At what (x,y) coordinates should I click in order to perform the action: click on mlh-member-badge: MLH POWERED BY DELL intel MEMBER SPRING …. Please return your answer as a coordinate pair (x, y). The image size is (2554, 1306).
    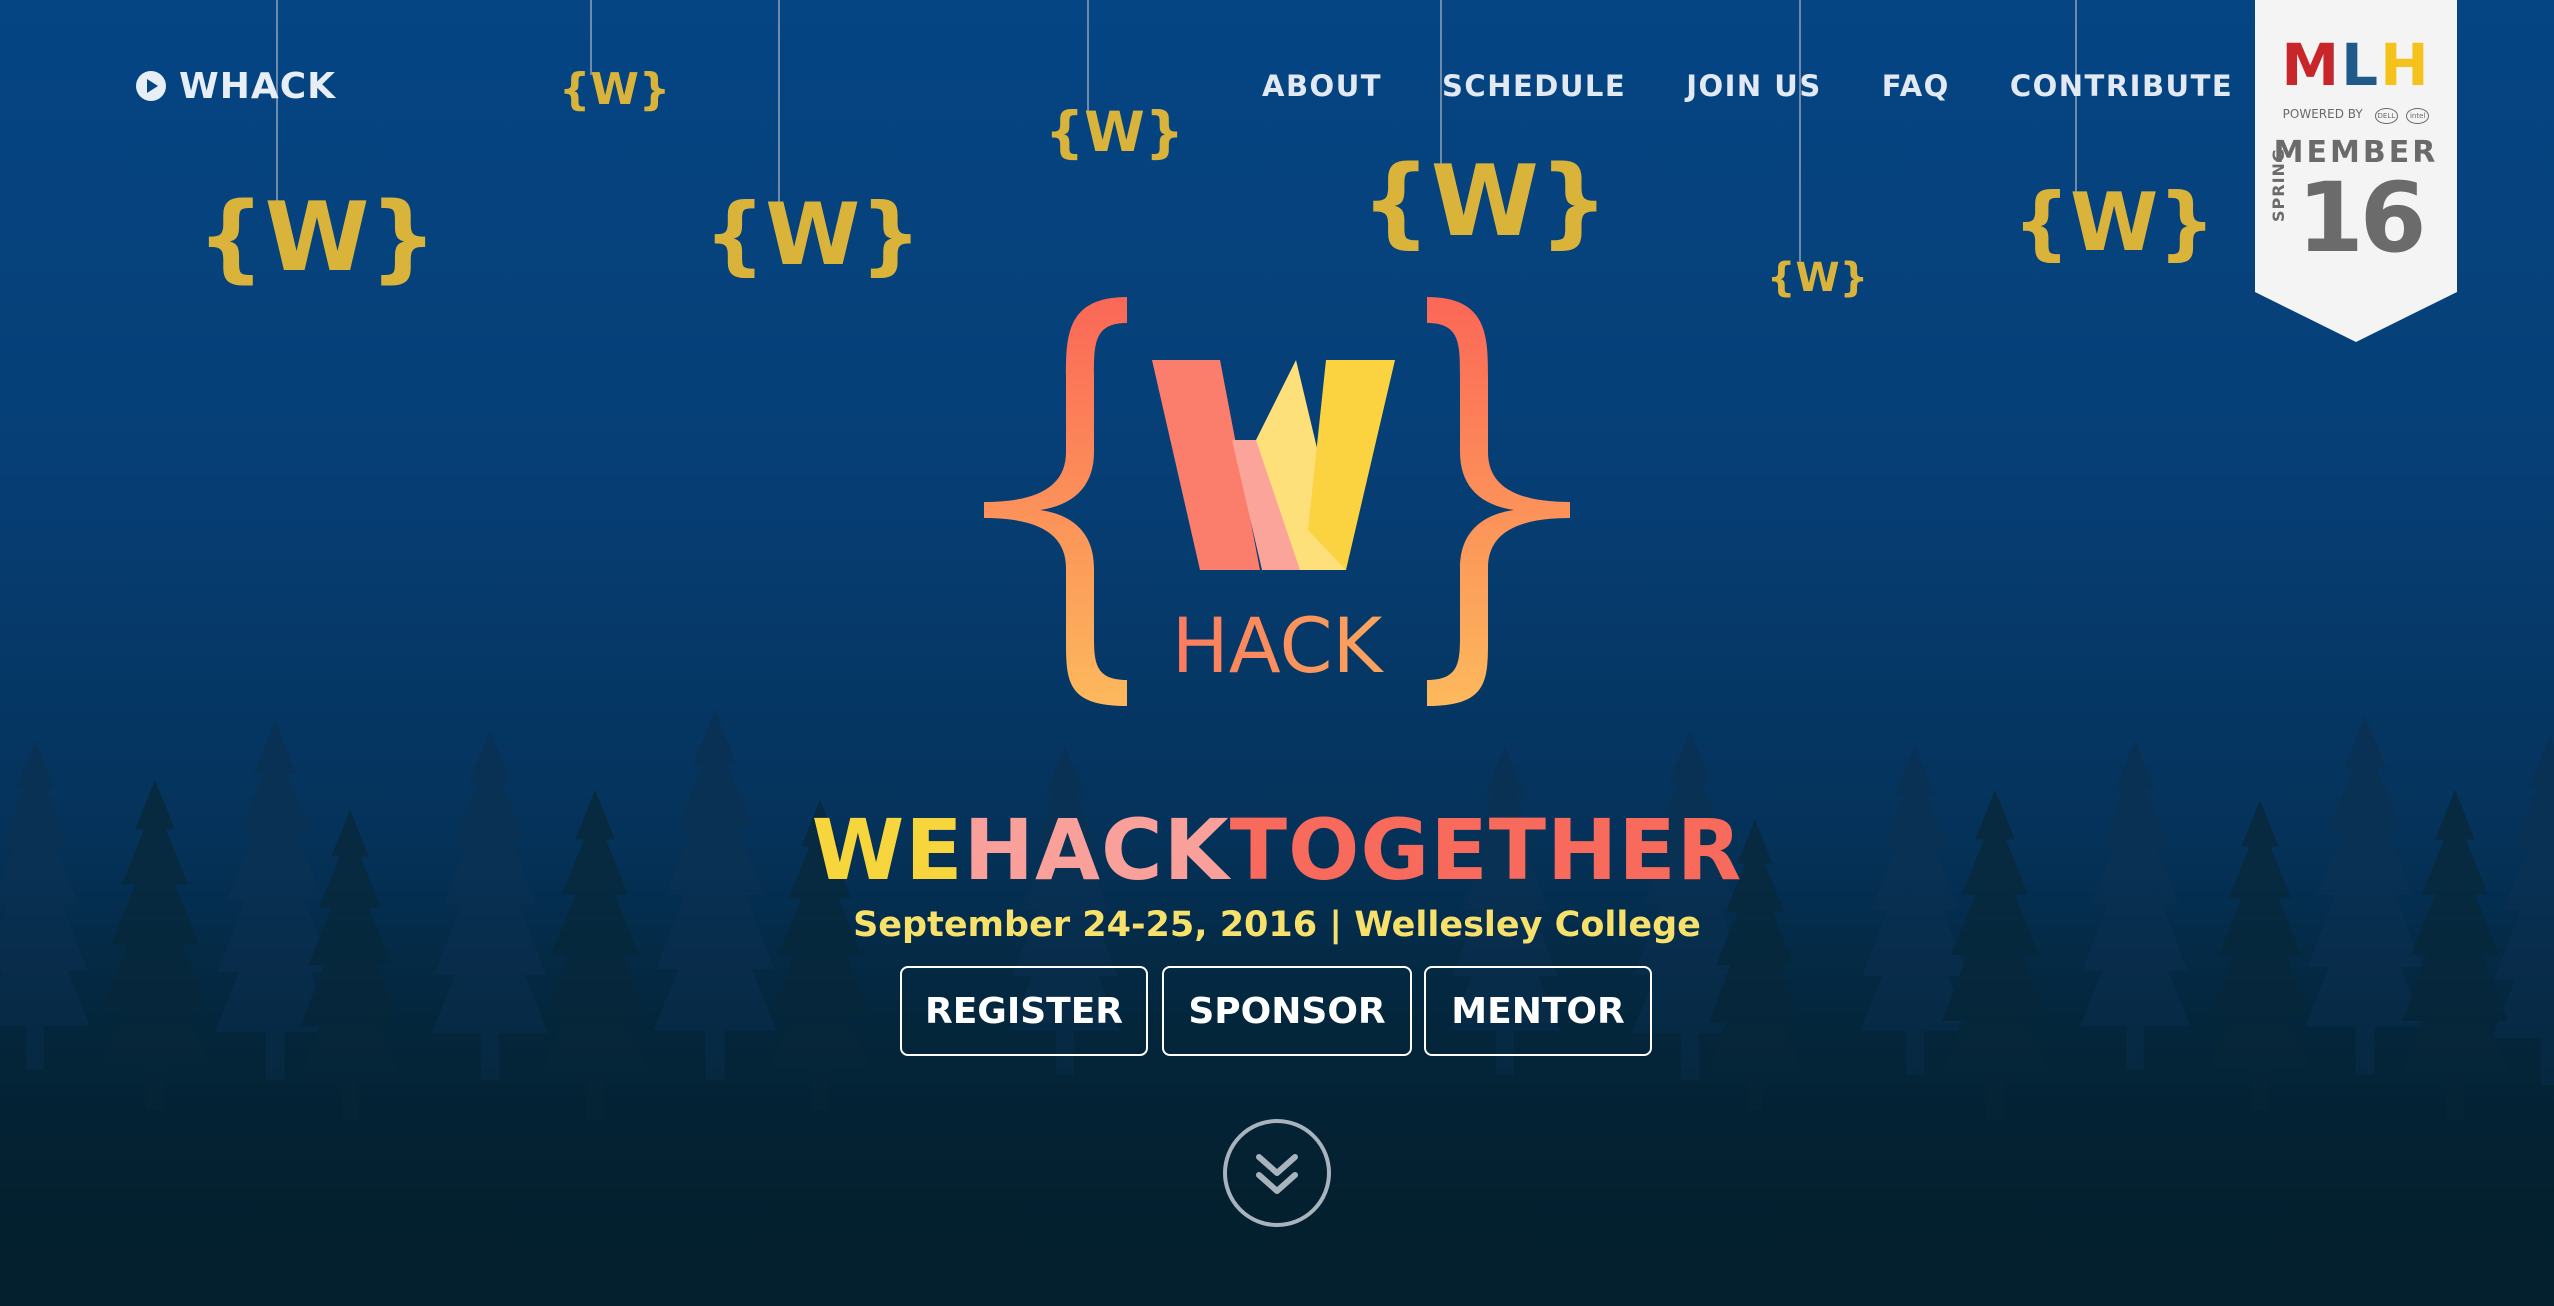
    Looking at the image, I should click on (2356, 171).